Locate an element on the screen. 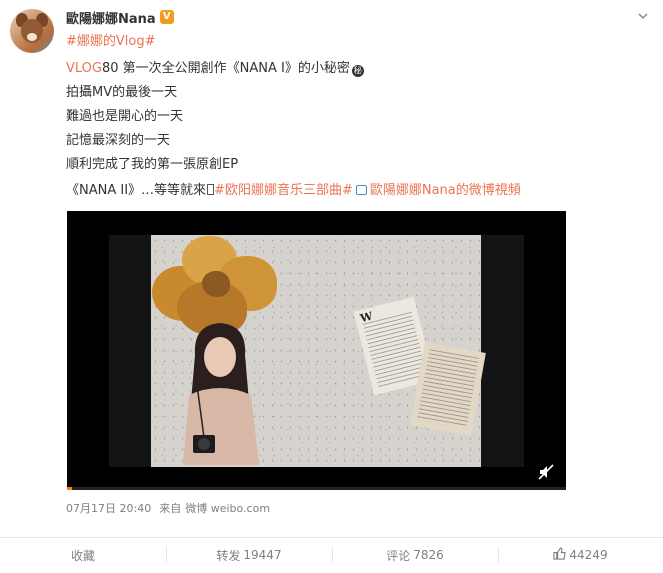 Image resolution: width=663 pixels, height=573 pixels. vlog-tag: VLOG is located at coordinates (84, 68).